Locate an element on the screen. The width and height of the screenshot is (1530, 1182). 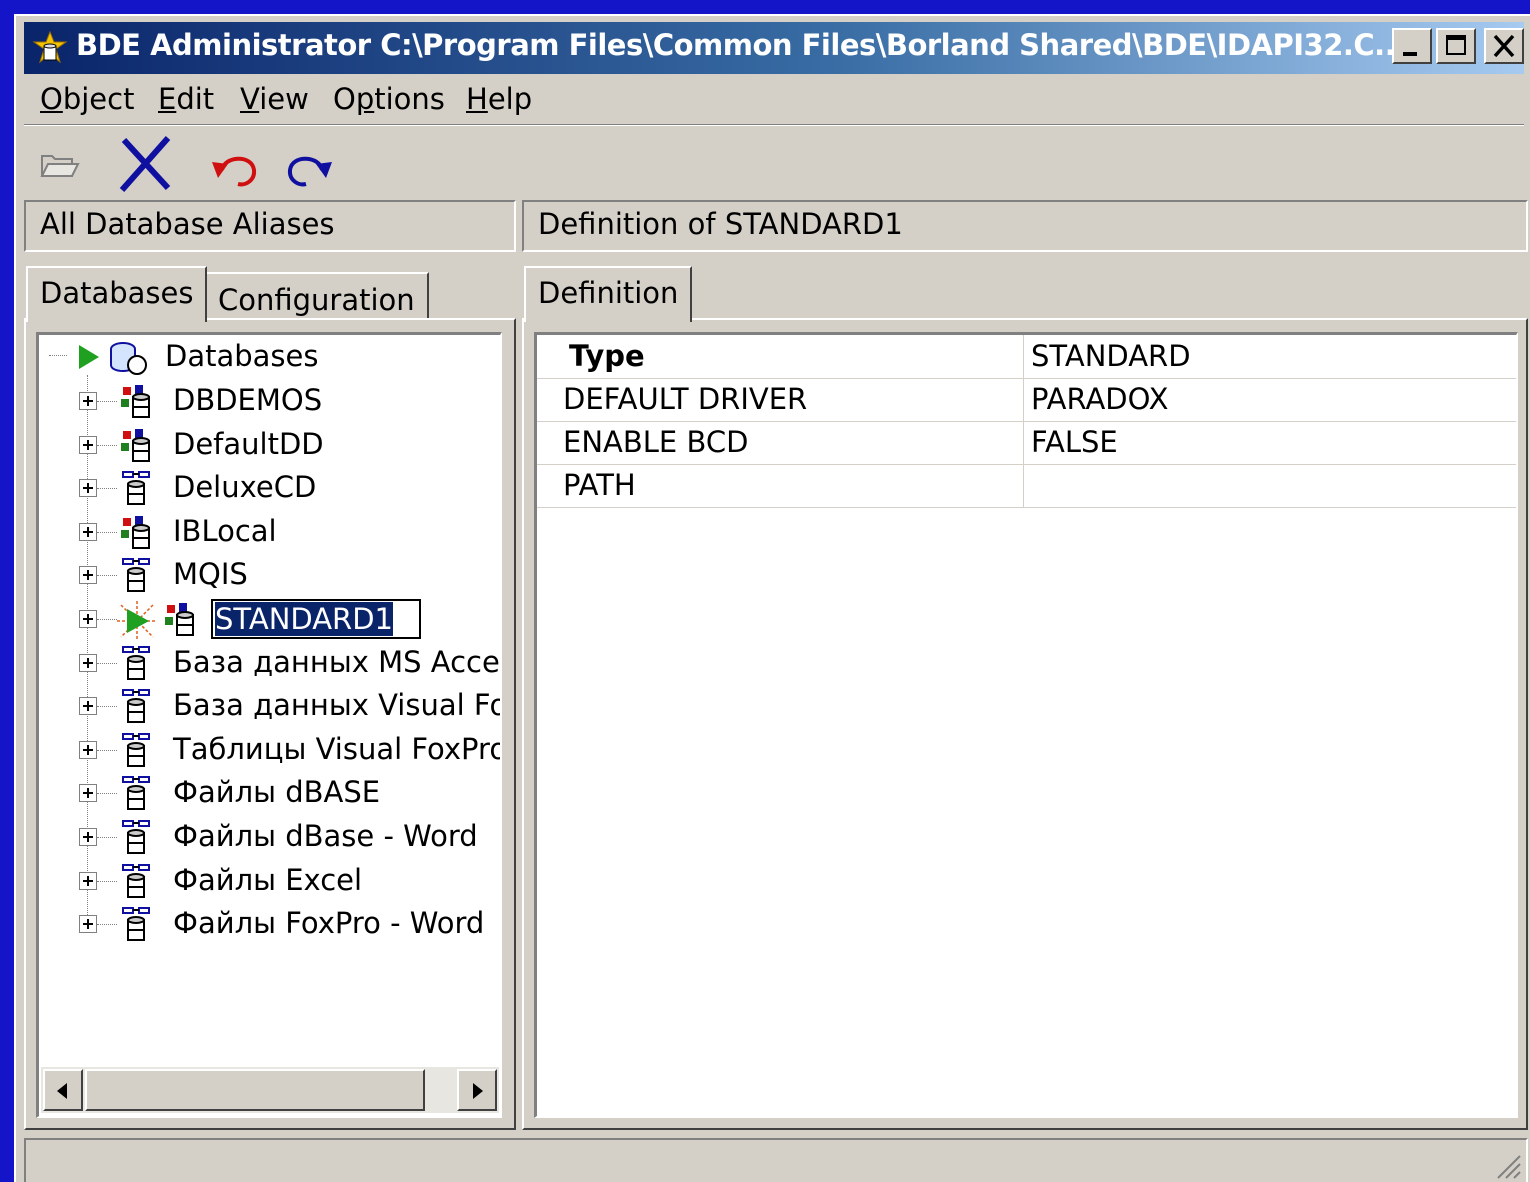
databases-root-icon is located at coordinates (128, 358).